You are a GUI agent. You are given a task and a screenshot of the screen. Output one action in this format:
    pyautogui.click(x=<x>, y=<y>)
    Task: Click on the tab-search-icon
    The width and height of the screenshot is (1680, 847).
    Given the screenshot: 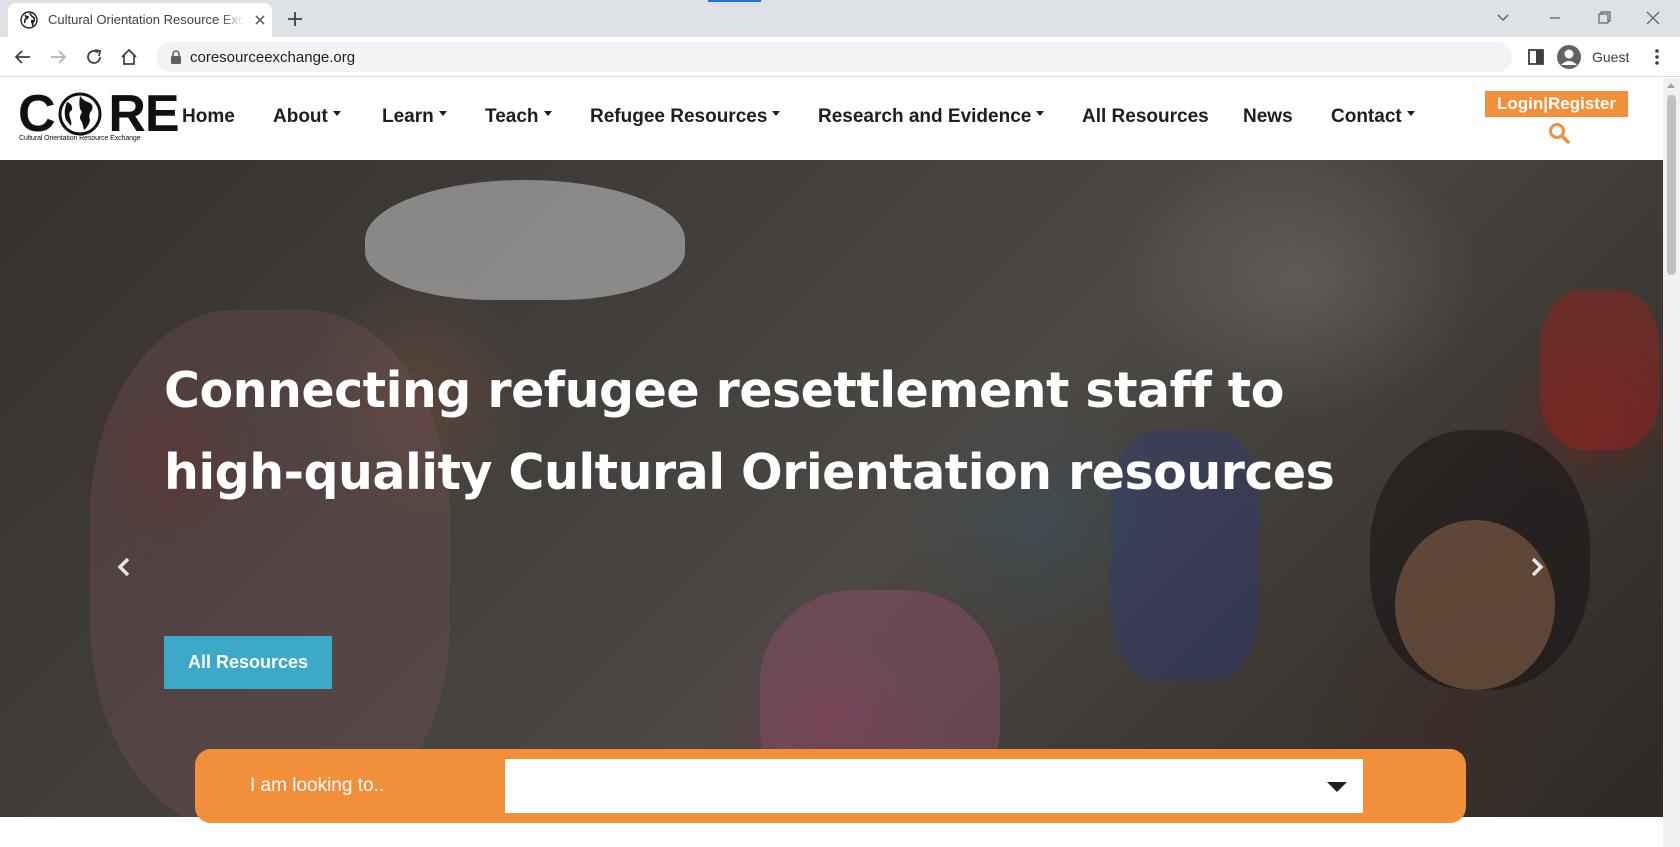 What is the action you would take?
    pyautogui.click(x=1503, y=18)
    